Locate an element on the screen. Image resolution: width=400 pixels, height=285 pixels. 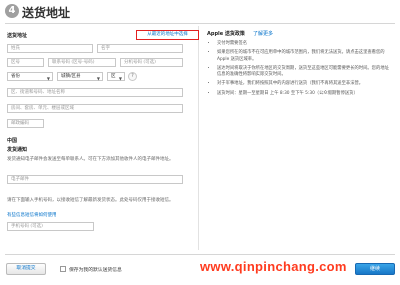
policy-learn-more-link: 了解更多 is located at coordinates (263, 33).